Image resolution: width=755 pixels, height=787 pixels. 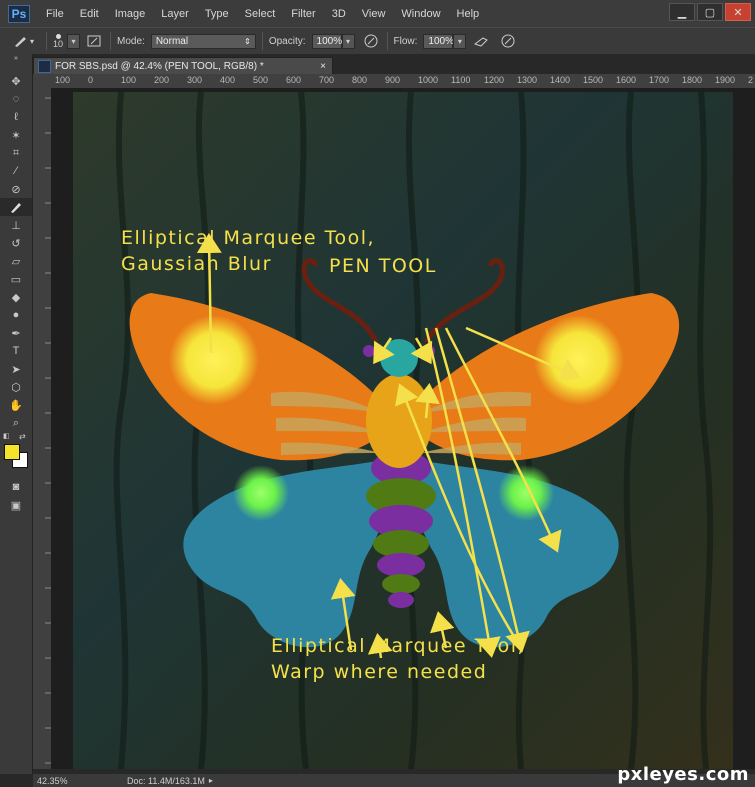 I want to click on mode-value: Normal, so click(x=172, y=41).